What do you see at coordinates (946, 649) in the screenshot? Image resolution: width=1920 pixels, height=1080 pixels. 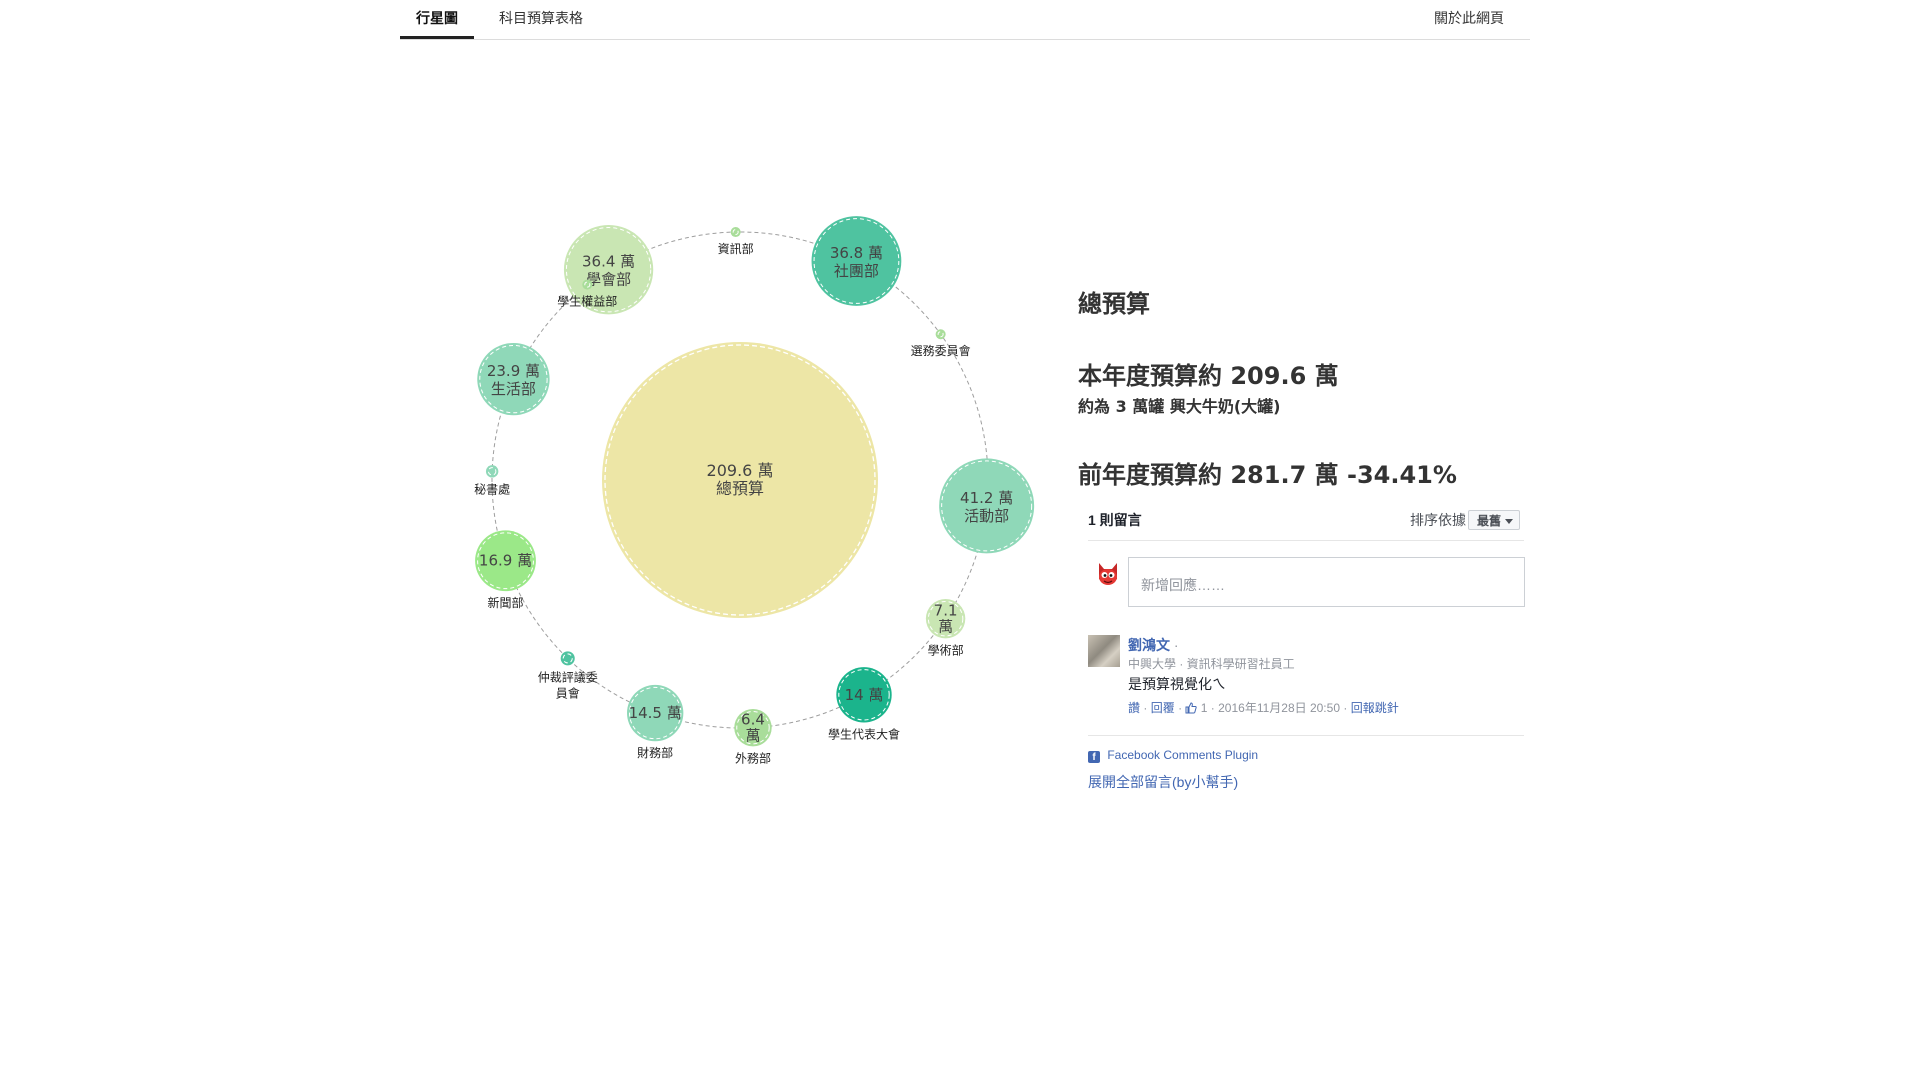 I see `bubble-name-label: 學術部` at bounding box center [946, 649].